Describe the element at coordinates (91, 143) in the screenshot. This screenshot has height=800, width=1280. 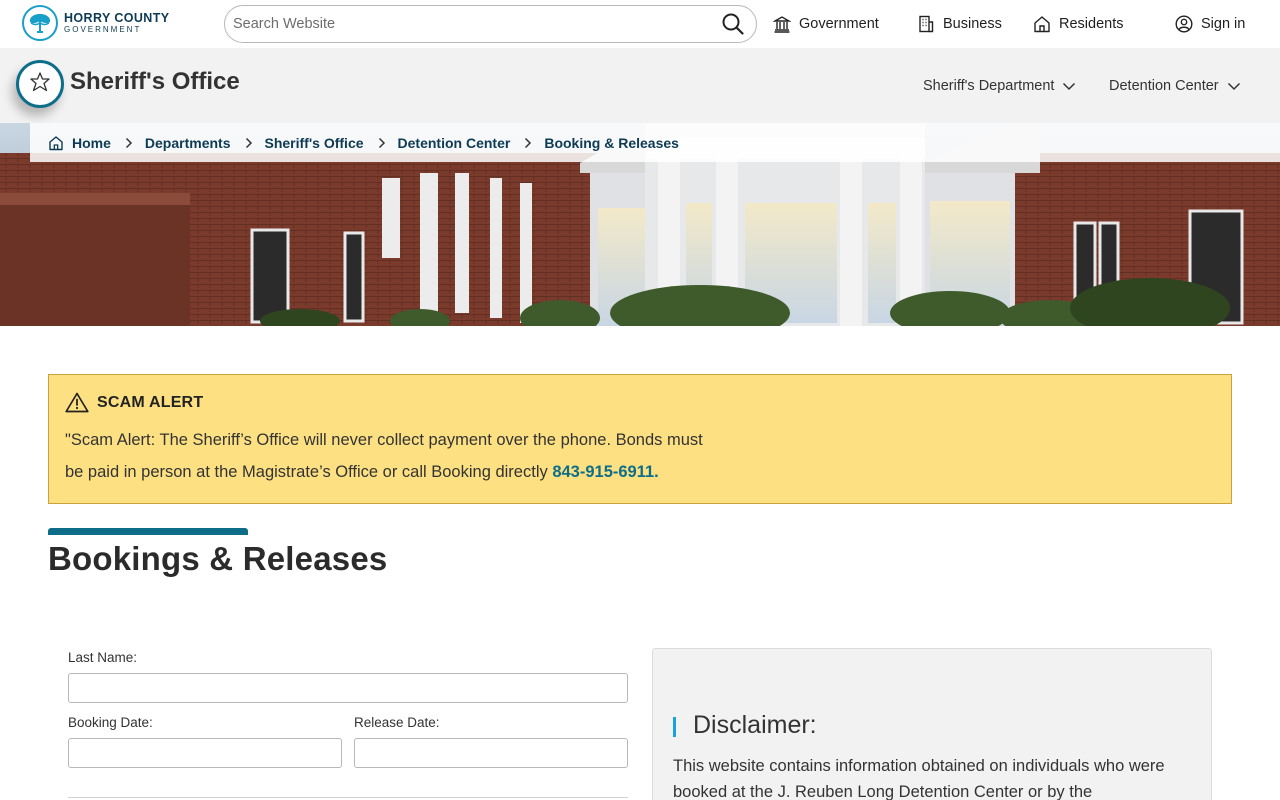
I see `breadcrumb-home: Home` at that location.